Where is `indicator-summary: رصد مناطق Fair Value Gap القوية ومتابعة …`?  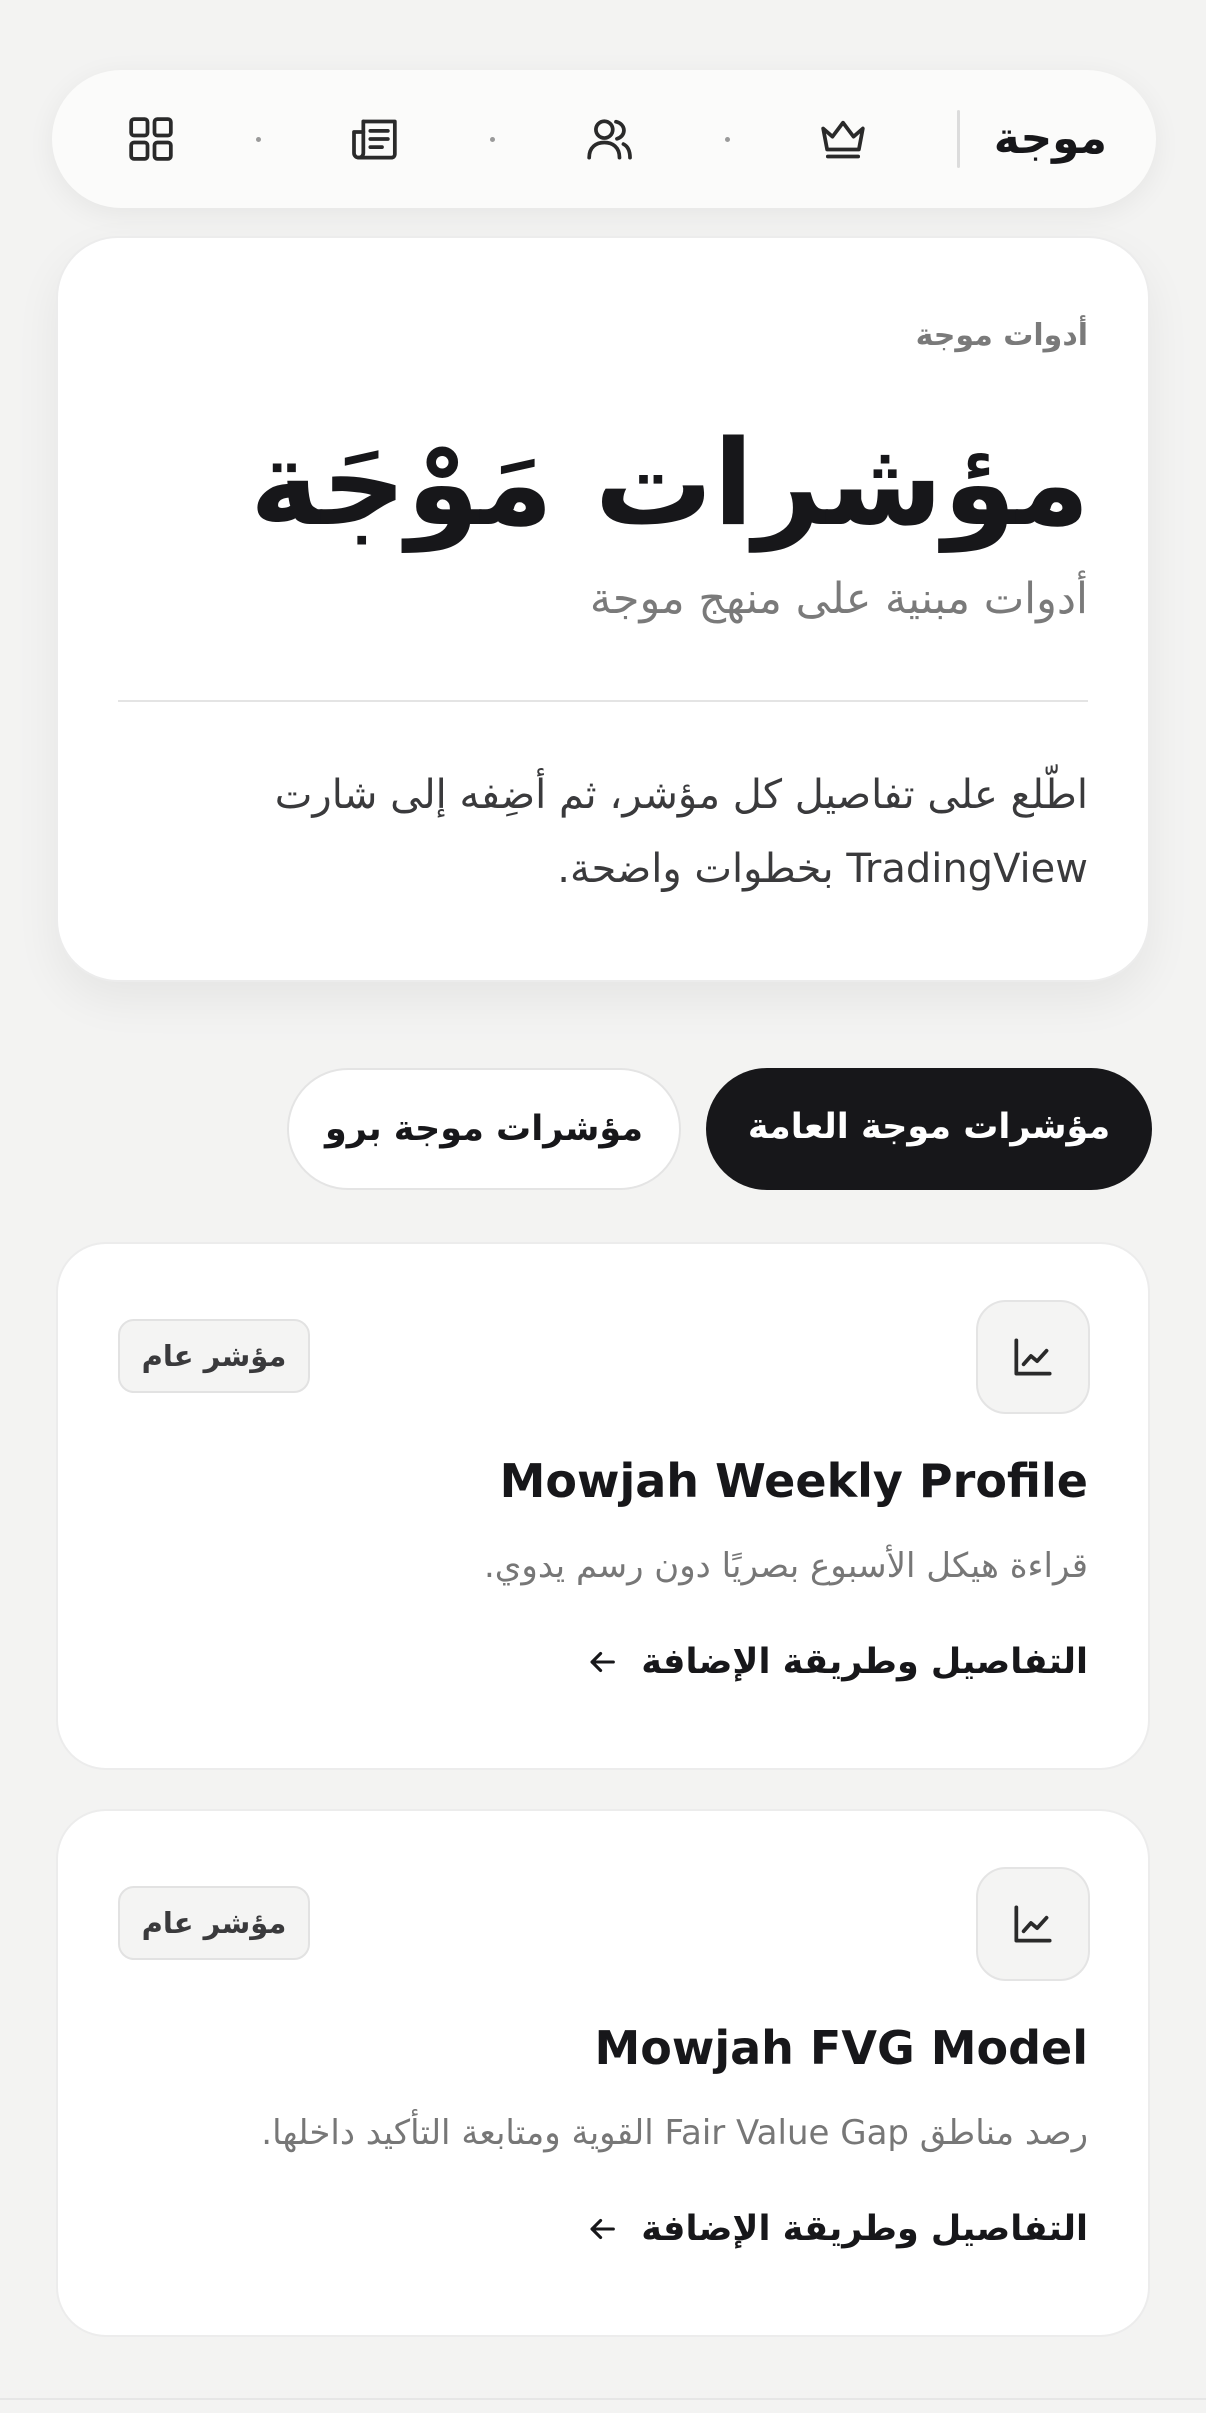
indicator-summary: رصد مناطق Fair Value Gap القوية ومتابعة … is located at coordinates (674, 2133).